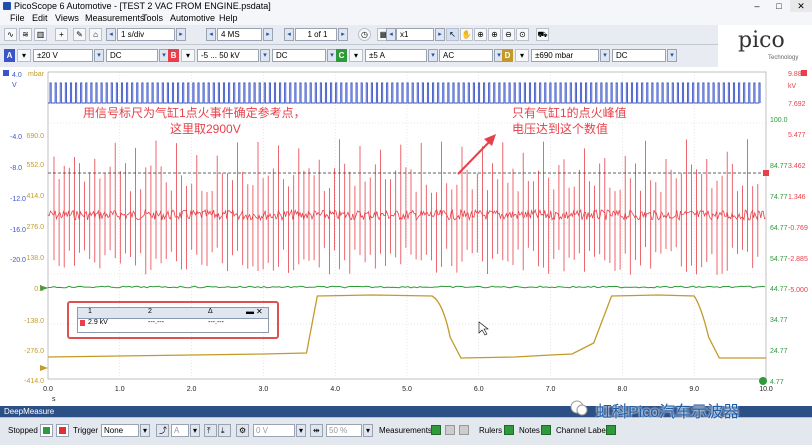 The image size is (812, 445). I want to click on pretrigger-dropdown: ▾, so click(368, 430).